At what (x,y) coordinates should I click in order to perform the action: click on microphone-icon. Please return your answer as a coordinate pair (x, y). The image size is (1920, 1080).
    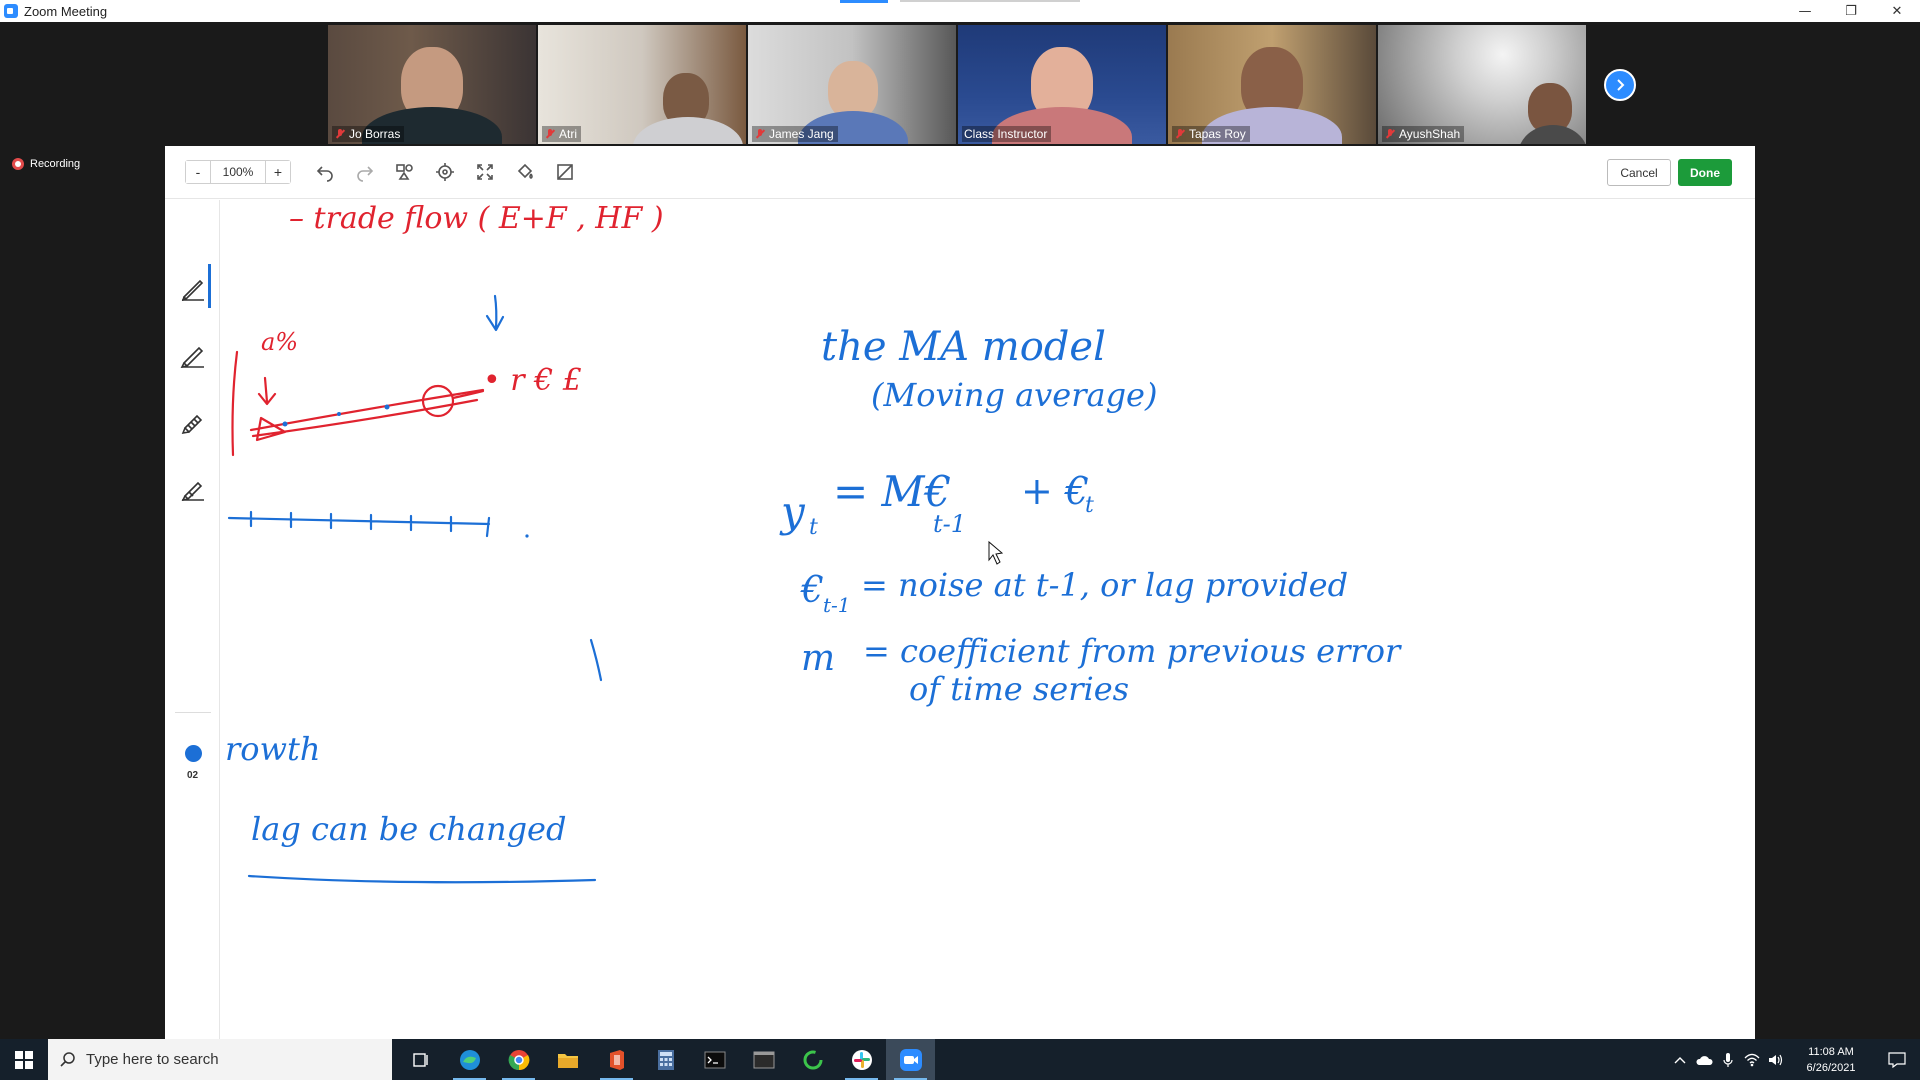
    Looking at the image, I should click on (1728, 1059).